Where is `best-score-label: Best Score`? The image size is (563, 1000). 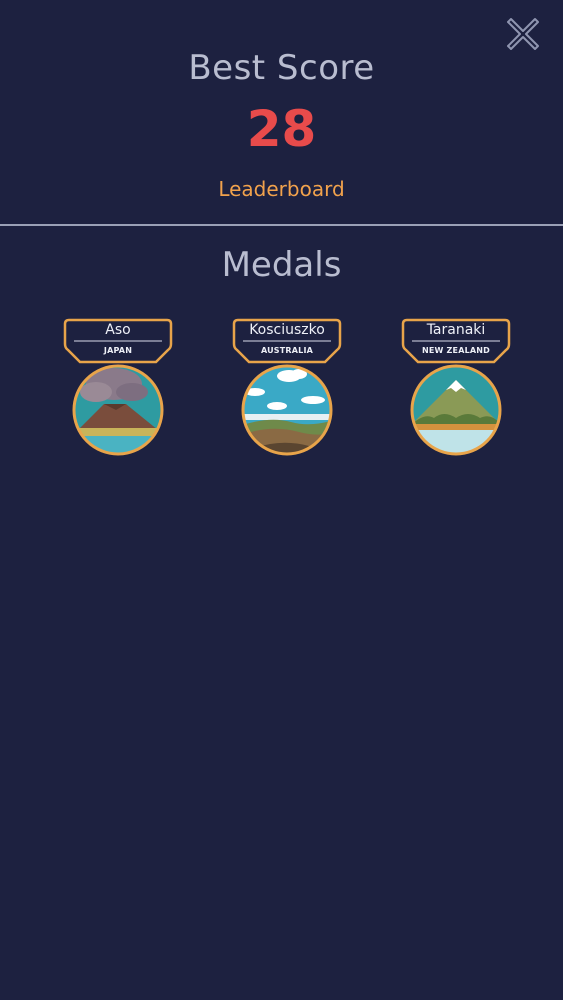 best-score-label: Best Score is located at coordinates (281, 68).